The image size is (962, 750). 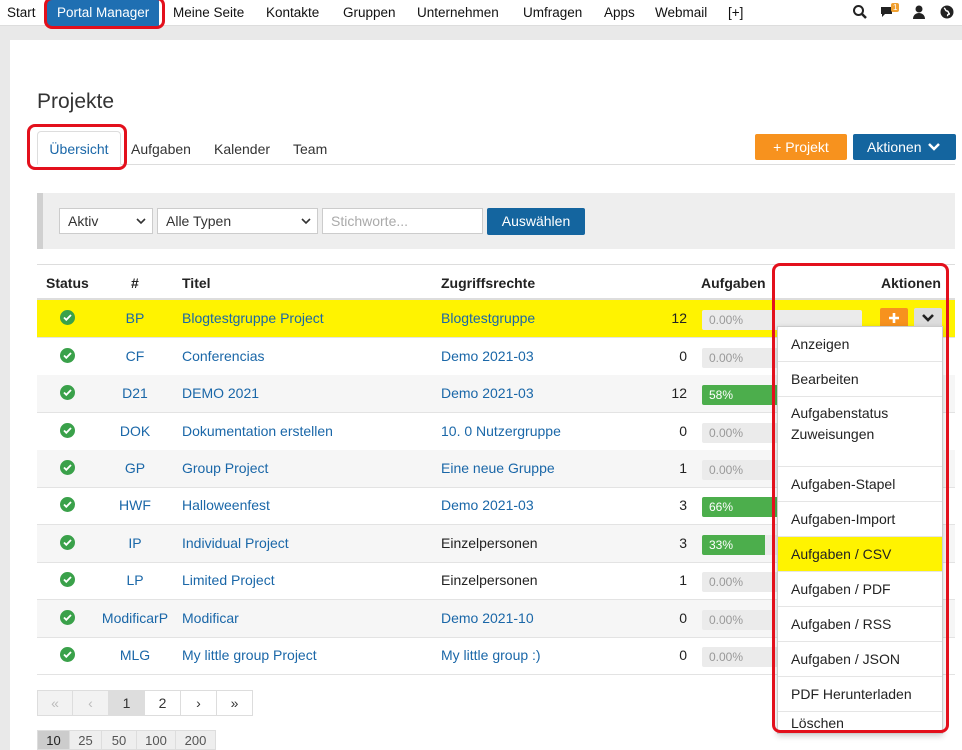 I want to click on project-access: Blogtestgruppe, so click(x=488, y=318).